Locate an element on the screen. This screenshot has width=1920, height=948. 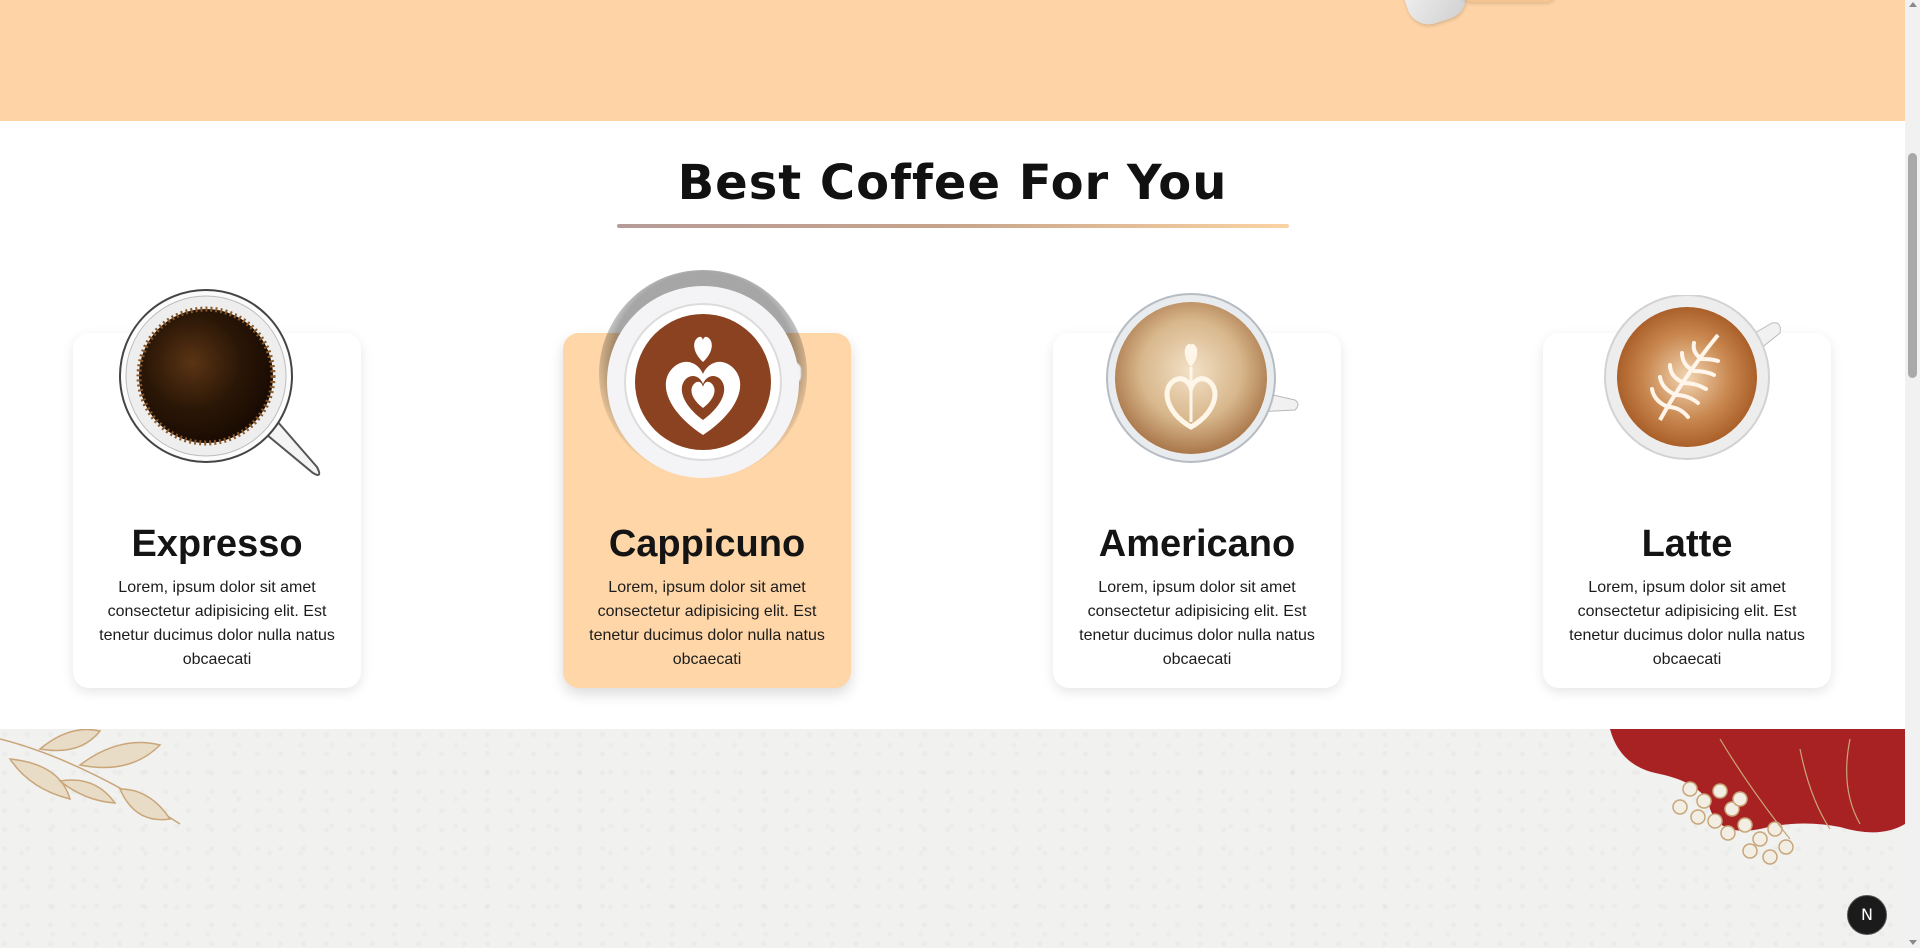
scroll-down-arrow-icon is located at coordinates (1913, 942).